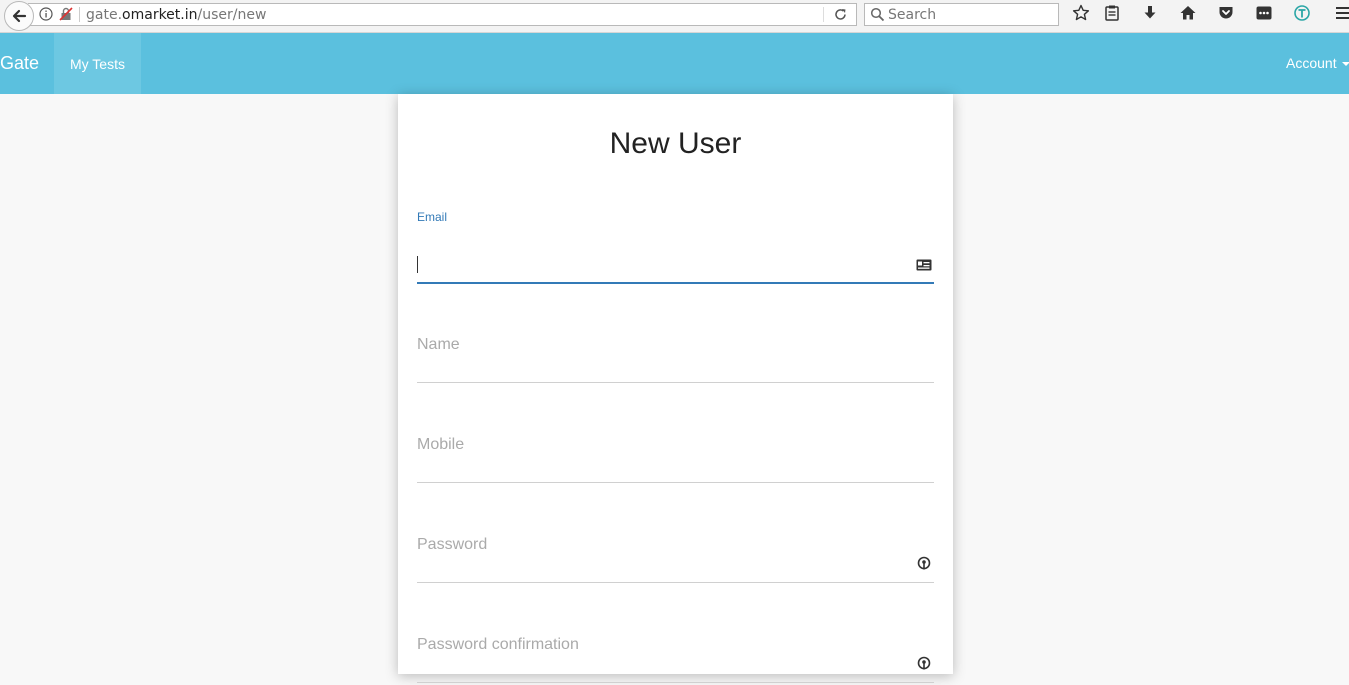 The height and width of the screenshot is (685, 1349). Describe the element at coordinates (452, 544) in the screenshot. I see `password-label: Password` at that location.